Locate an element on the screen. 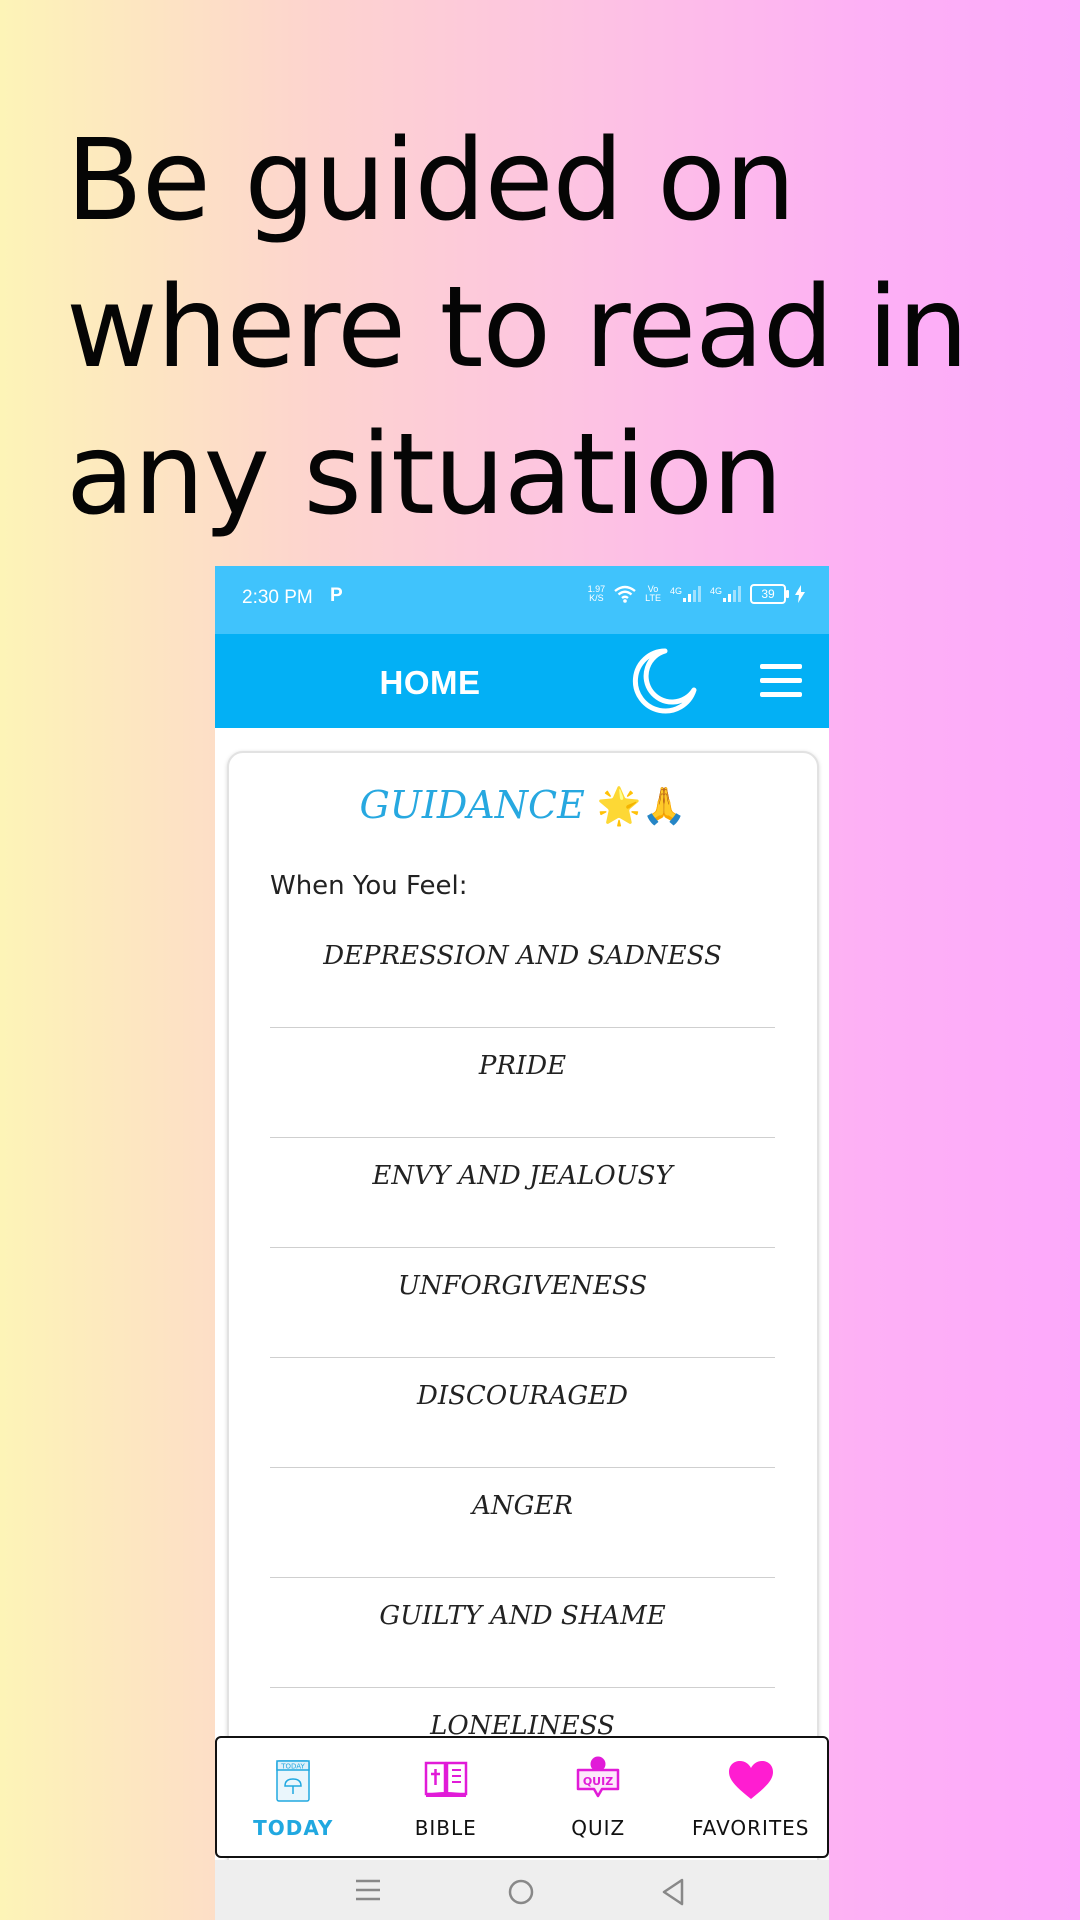  nav-favorites: FAVORITES is located at coordinates (751, 1797).